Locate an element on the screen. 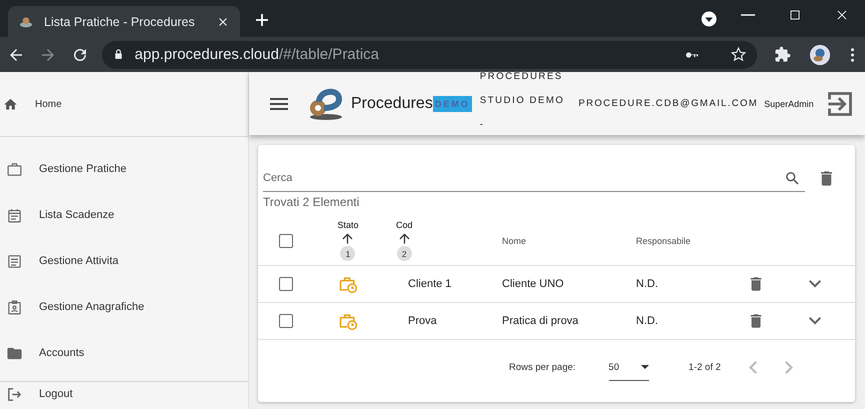 This screenshot has width=865, height=409. column-header: Responsabile is located at coordinates (663, 241).